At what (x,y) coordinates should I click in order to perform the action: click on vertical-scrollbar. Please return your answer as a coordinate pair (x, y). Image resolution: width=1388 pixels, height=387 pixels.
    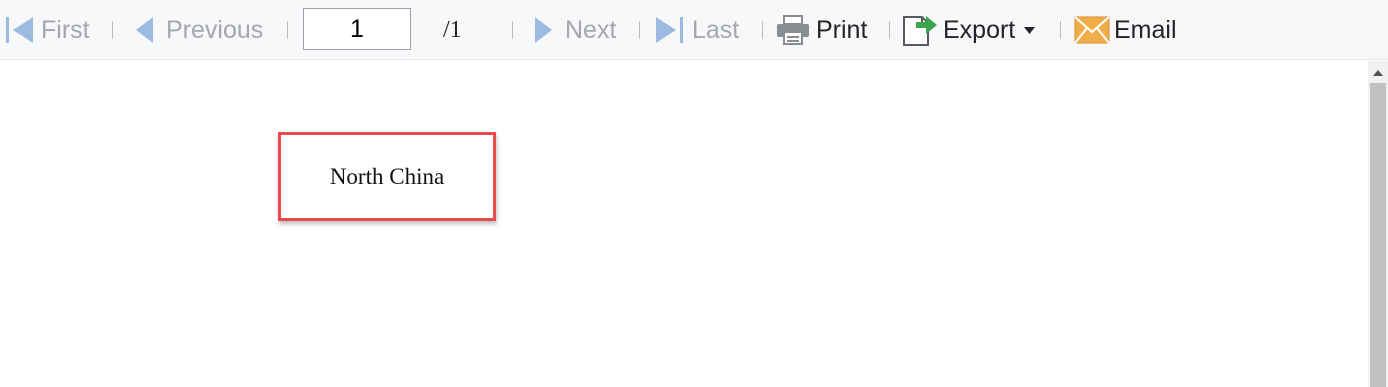
    Looking at the image, I should click on (1378, 224).